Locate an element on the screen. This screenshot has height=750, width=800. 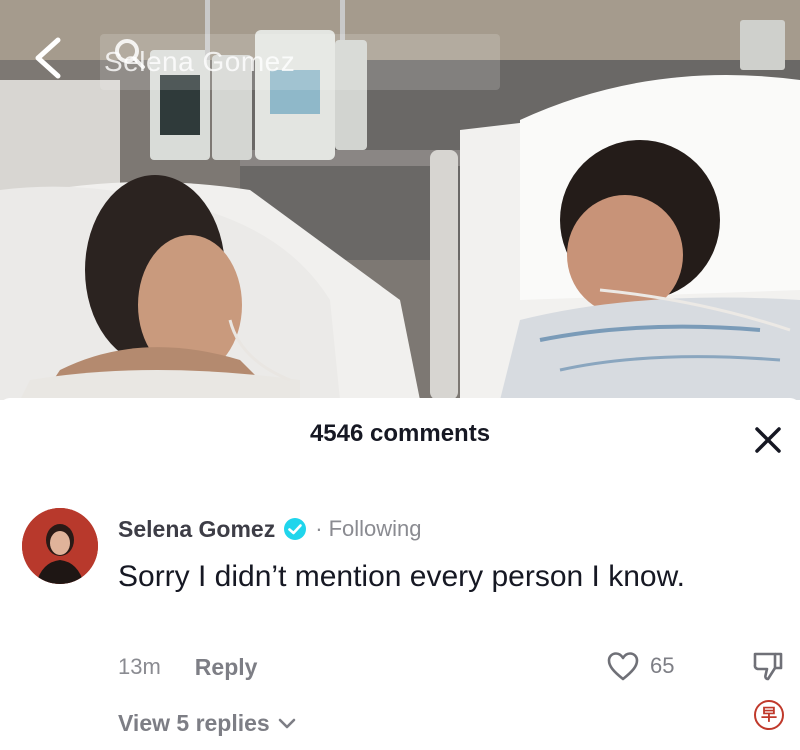
commenter-avatar is located at coordinates (60, 546).